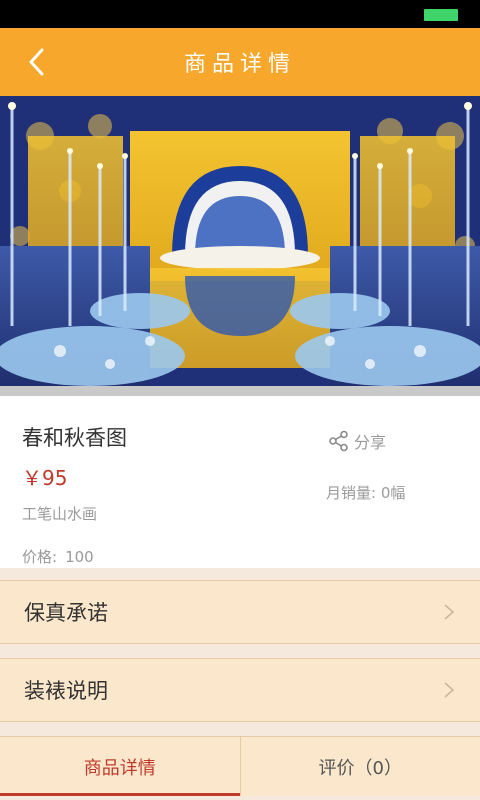  I want to click on tab-reviews: 评价（0）, so click(359, 766).